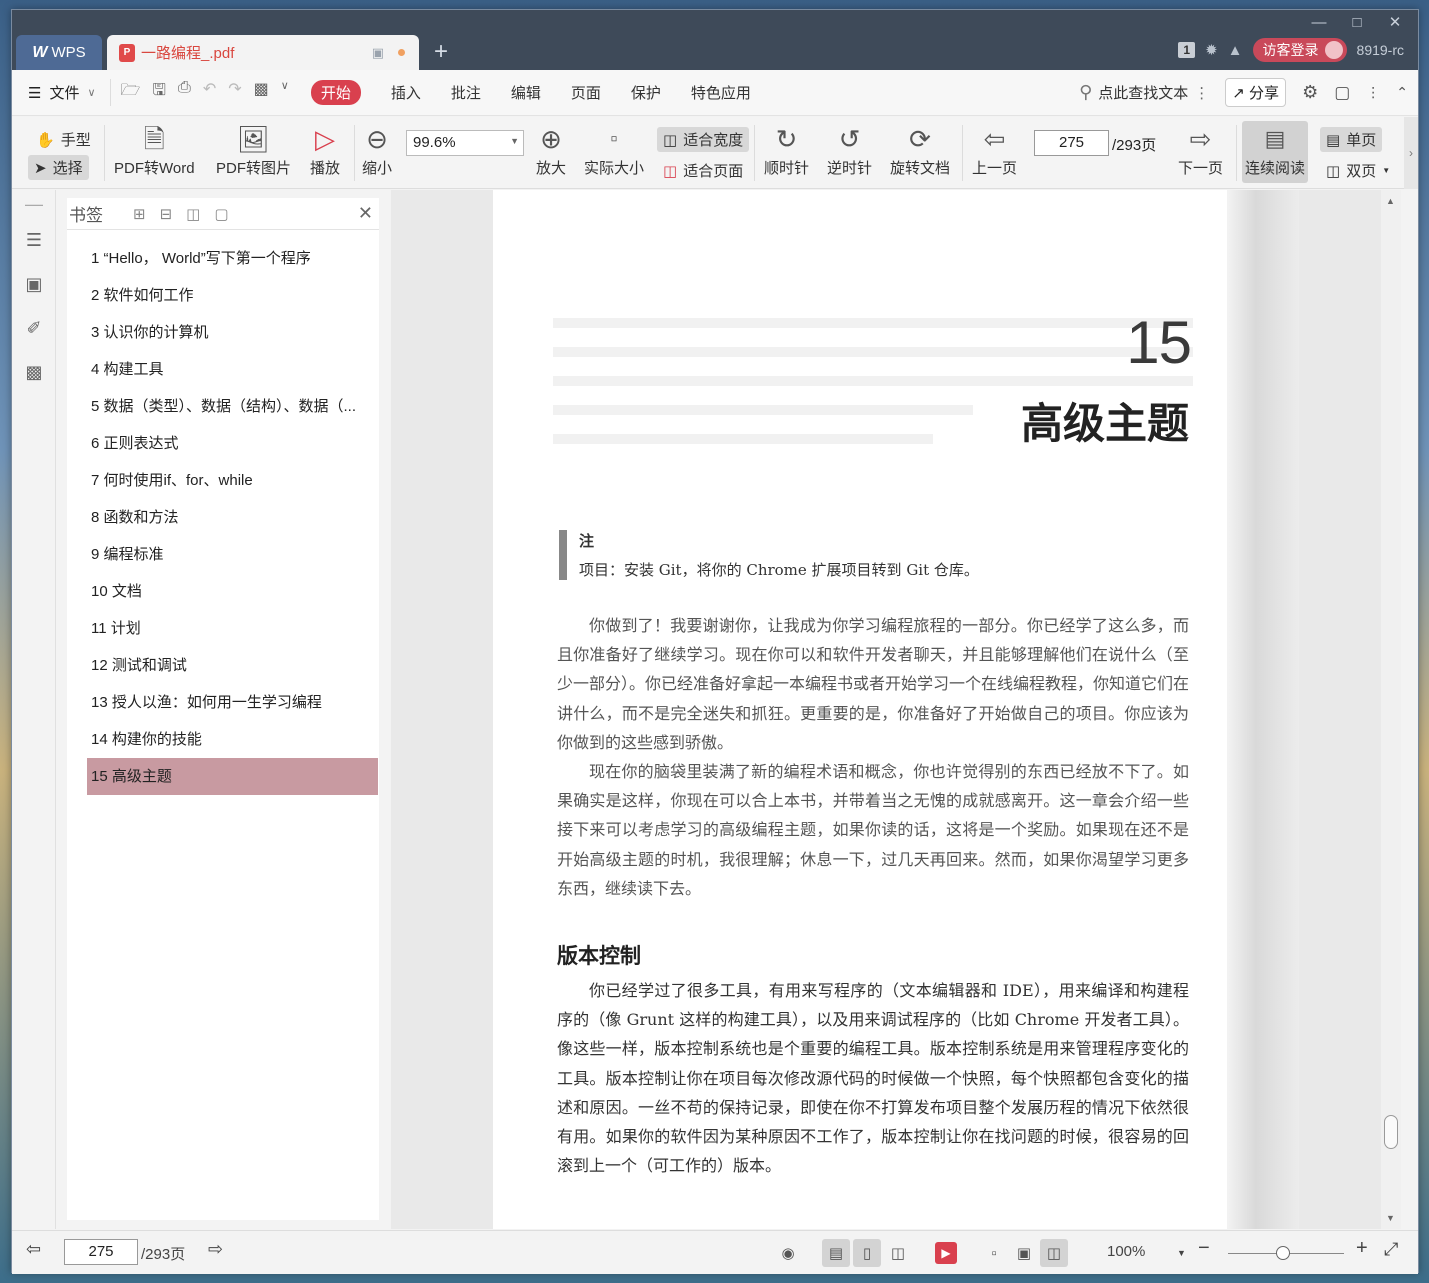  What do you see at coordinates (1402, 92) in the screenshot?
I see `collapse-ribbon-icon: ⌃` at bounding box center [1402, 92].